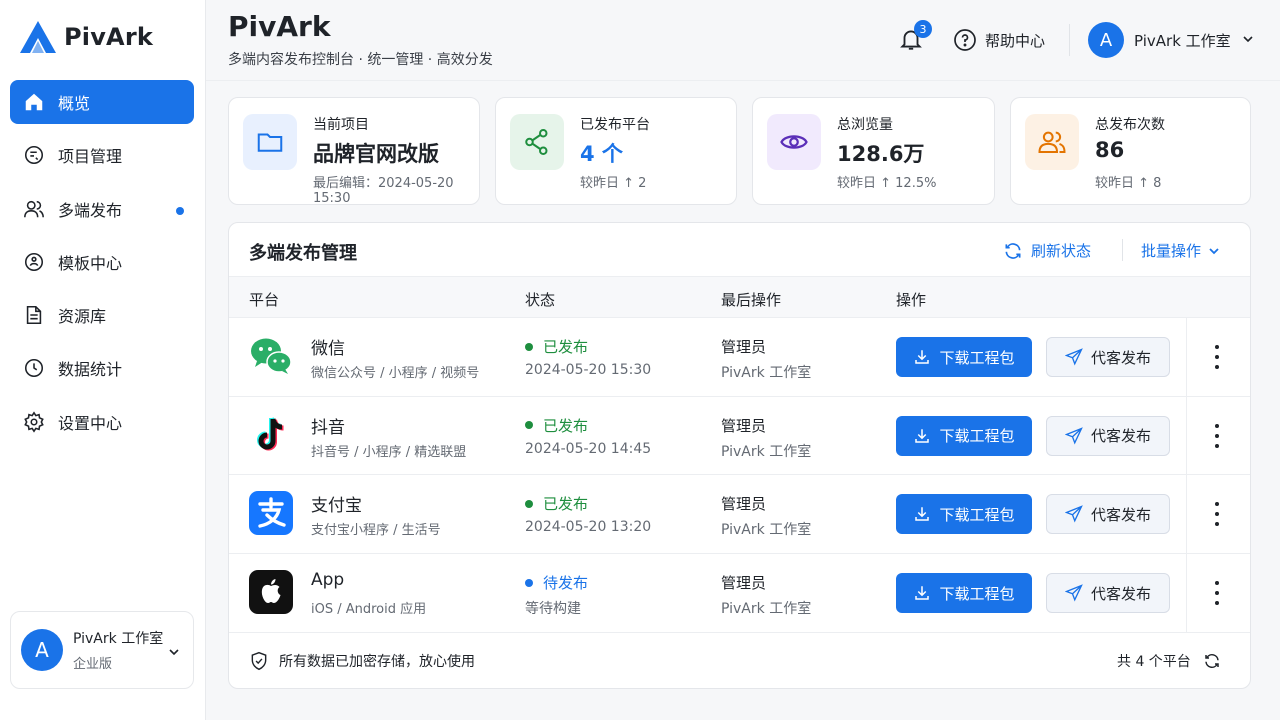 Image resolution: width=1280 pixels, height=720 pixels. I want to click on logo: PivArk, so click(85, 37).